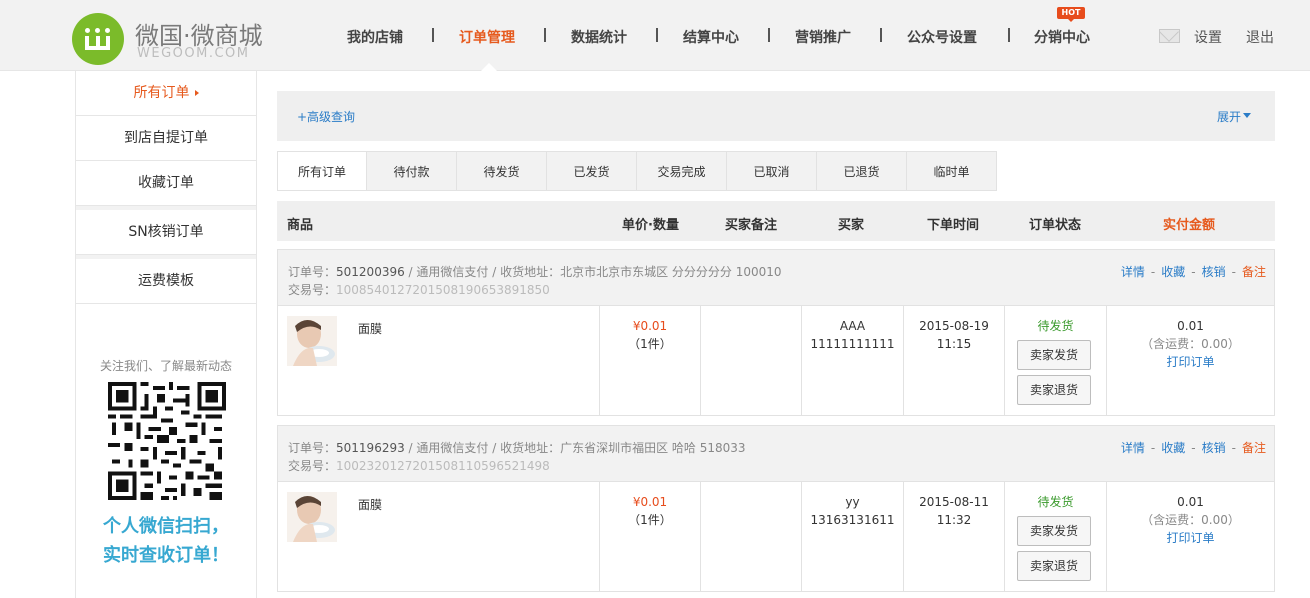 The height and width of the screenshot is (598, 1310). Describe the element at coordinates (1208, 37) in the screenshot. I see `settings-link: 设置` at that location.